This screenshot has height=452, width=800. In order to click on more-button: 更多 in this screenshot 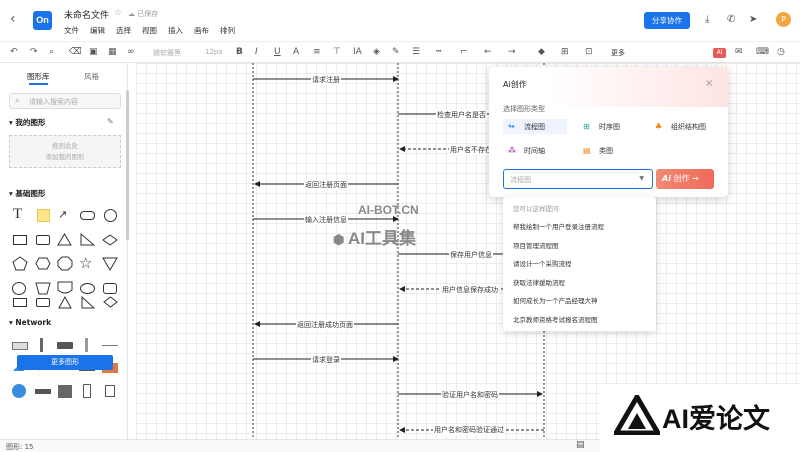, I will do `click(618, 53)`.